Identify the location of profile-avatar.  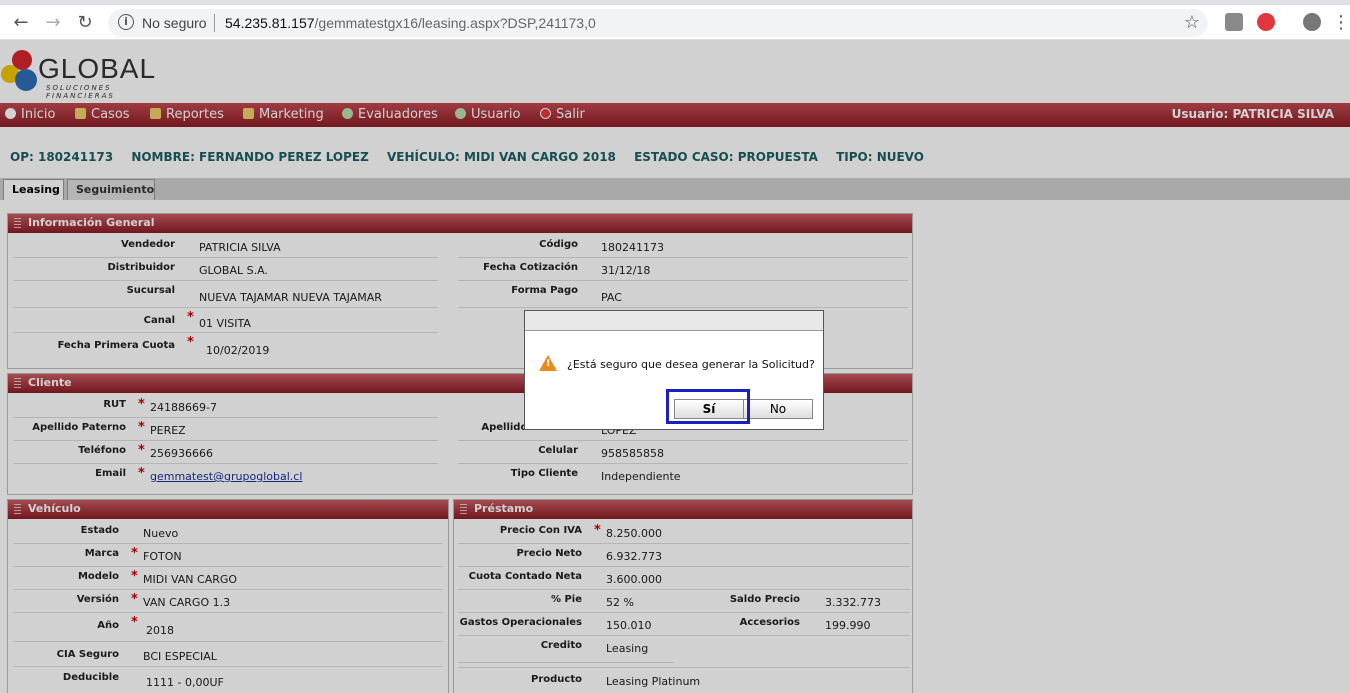
(1312, 22).